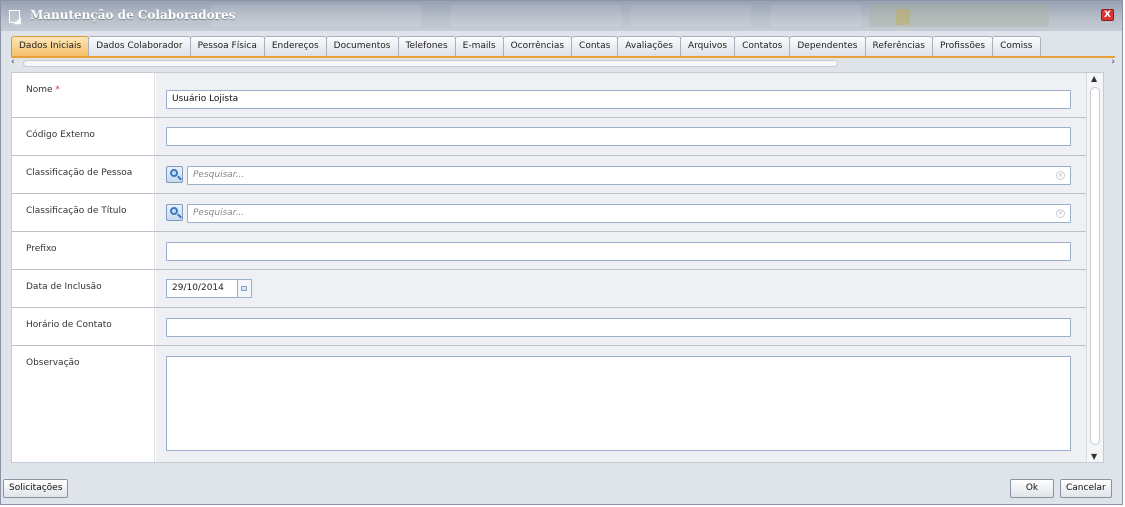 Image resolution: width=1125 pixels, height=507 pixels. Describe the element at coordinates (202, 288) in the screenshot. I see `data-inclusao-input: 29/10/2014` at that location.